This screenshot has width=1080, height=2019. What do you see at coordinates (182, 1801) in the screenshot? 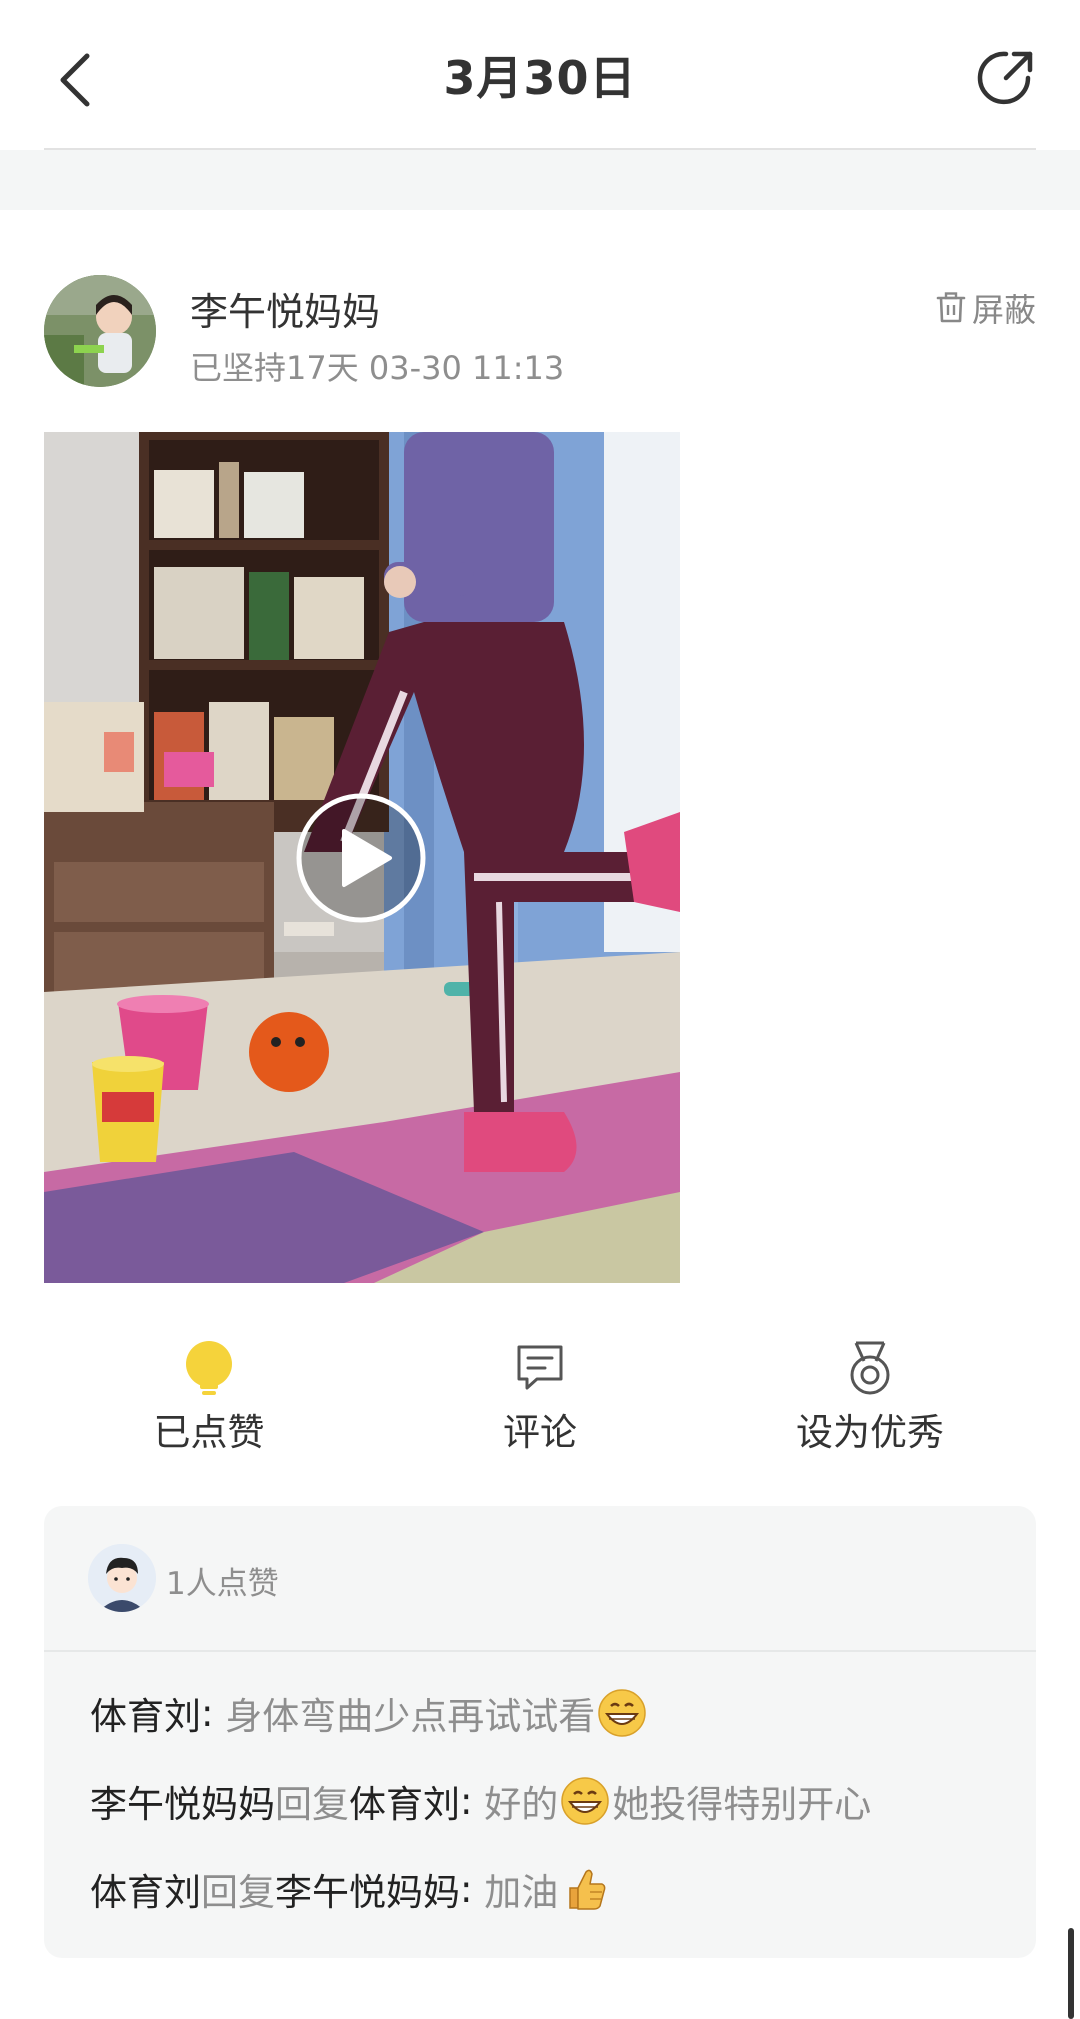
I see `comment-author: 李午悦妈妈` at bounding box center [182, 1801].